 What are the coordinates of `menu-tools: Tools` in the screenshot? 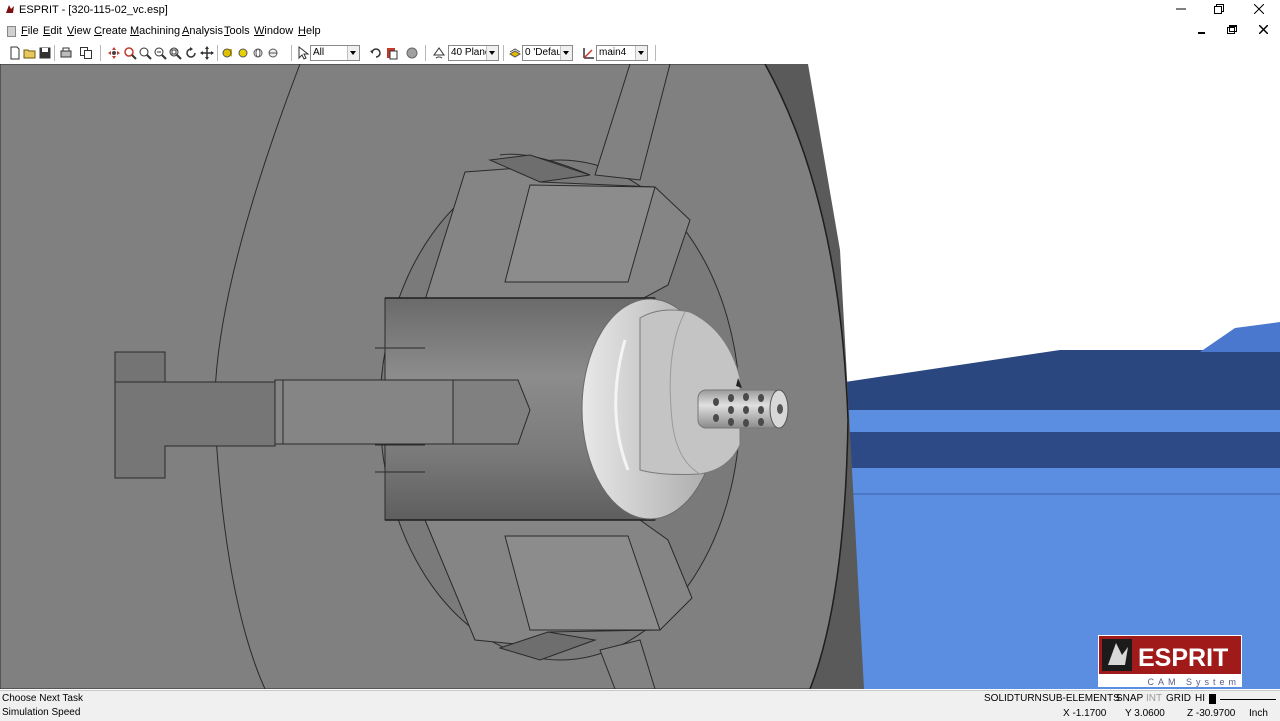 It's located at (237, 31).